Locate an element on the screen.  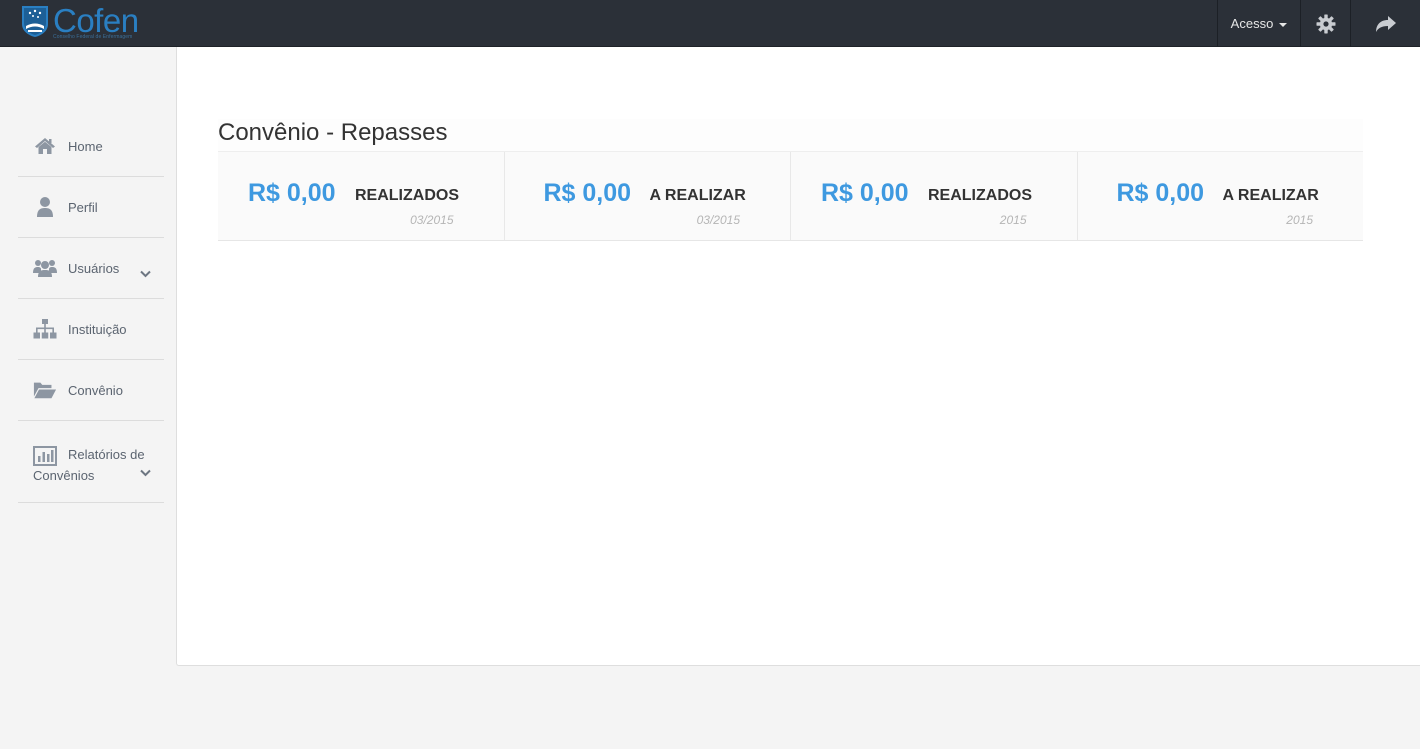
sidebar-item-usuarios: Usuários is located at coordinates (91, 268).